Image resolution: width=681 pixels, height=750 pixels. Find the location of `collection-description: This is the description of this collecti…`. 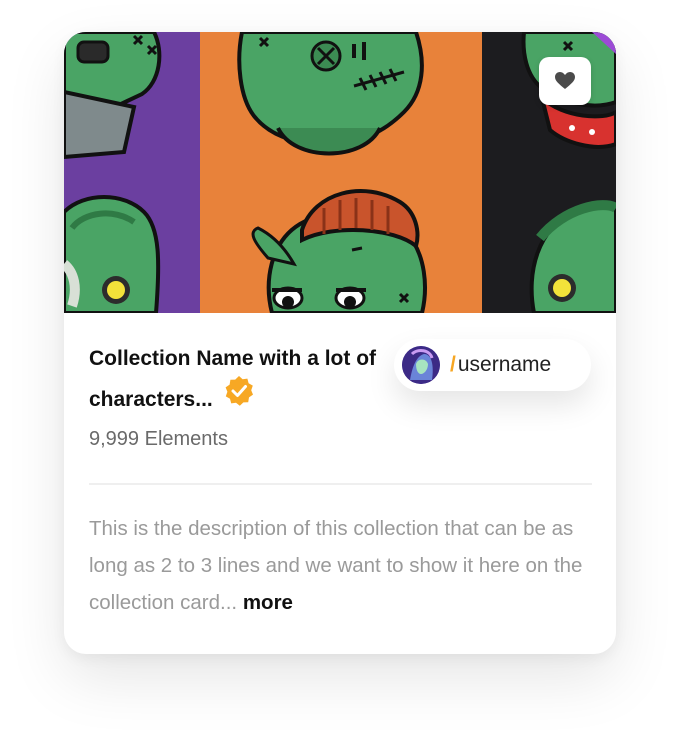

collection-description: This is the description of this collecti… is located at coordinates (344, 565).